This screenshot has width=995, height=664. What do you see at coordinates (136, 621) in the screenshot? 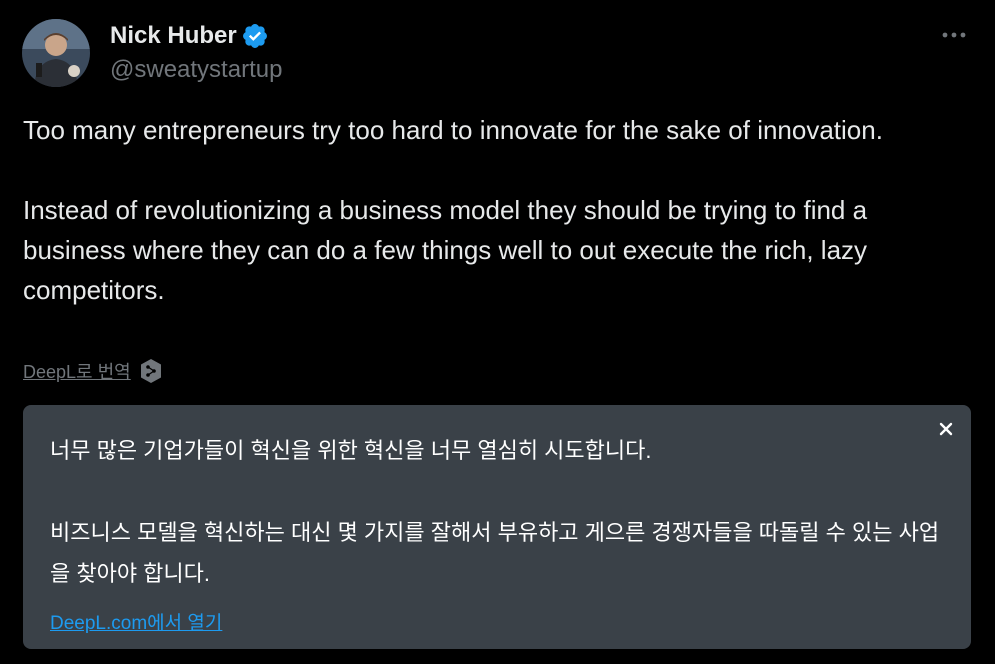
I see `open-in-deepl-link: DeepL.com에서 열기` at bounding box center [136, 621].